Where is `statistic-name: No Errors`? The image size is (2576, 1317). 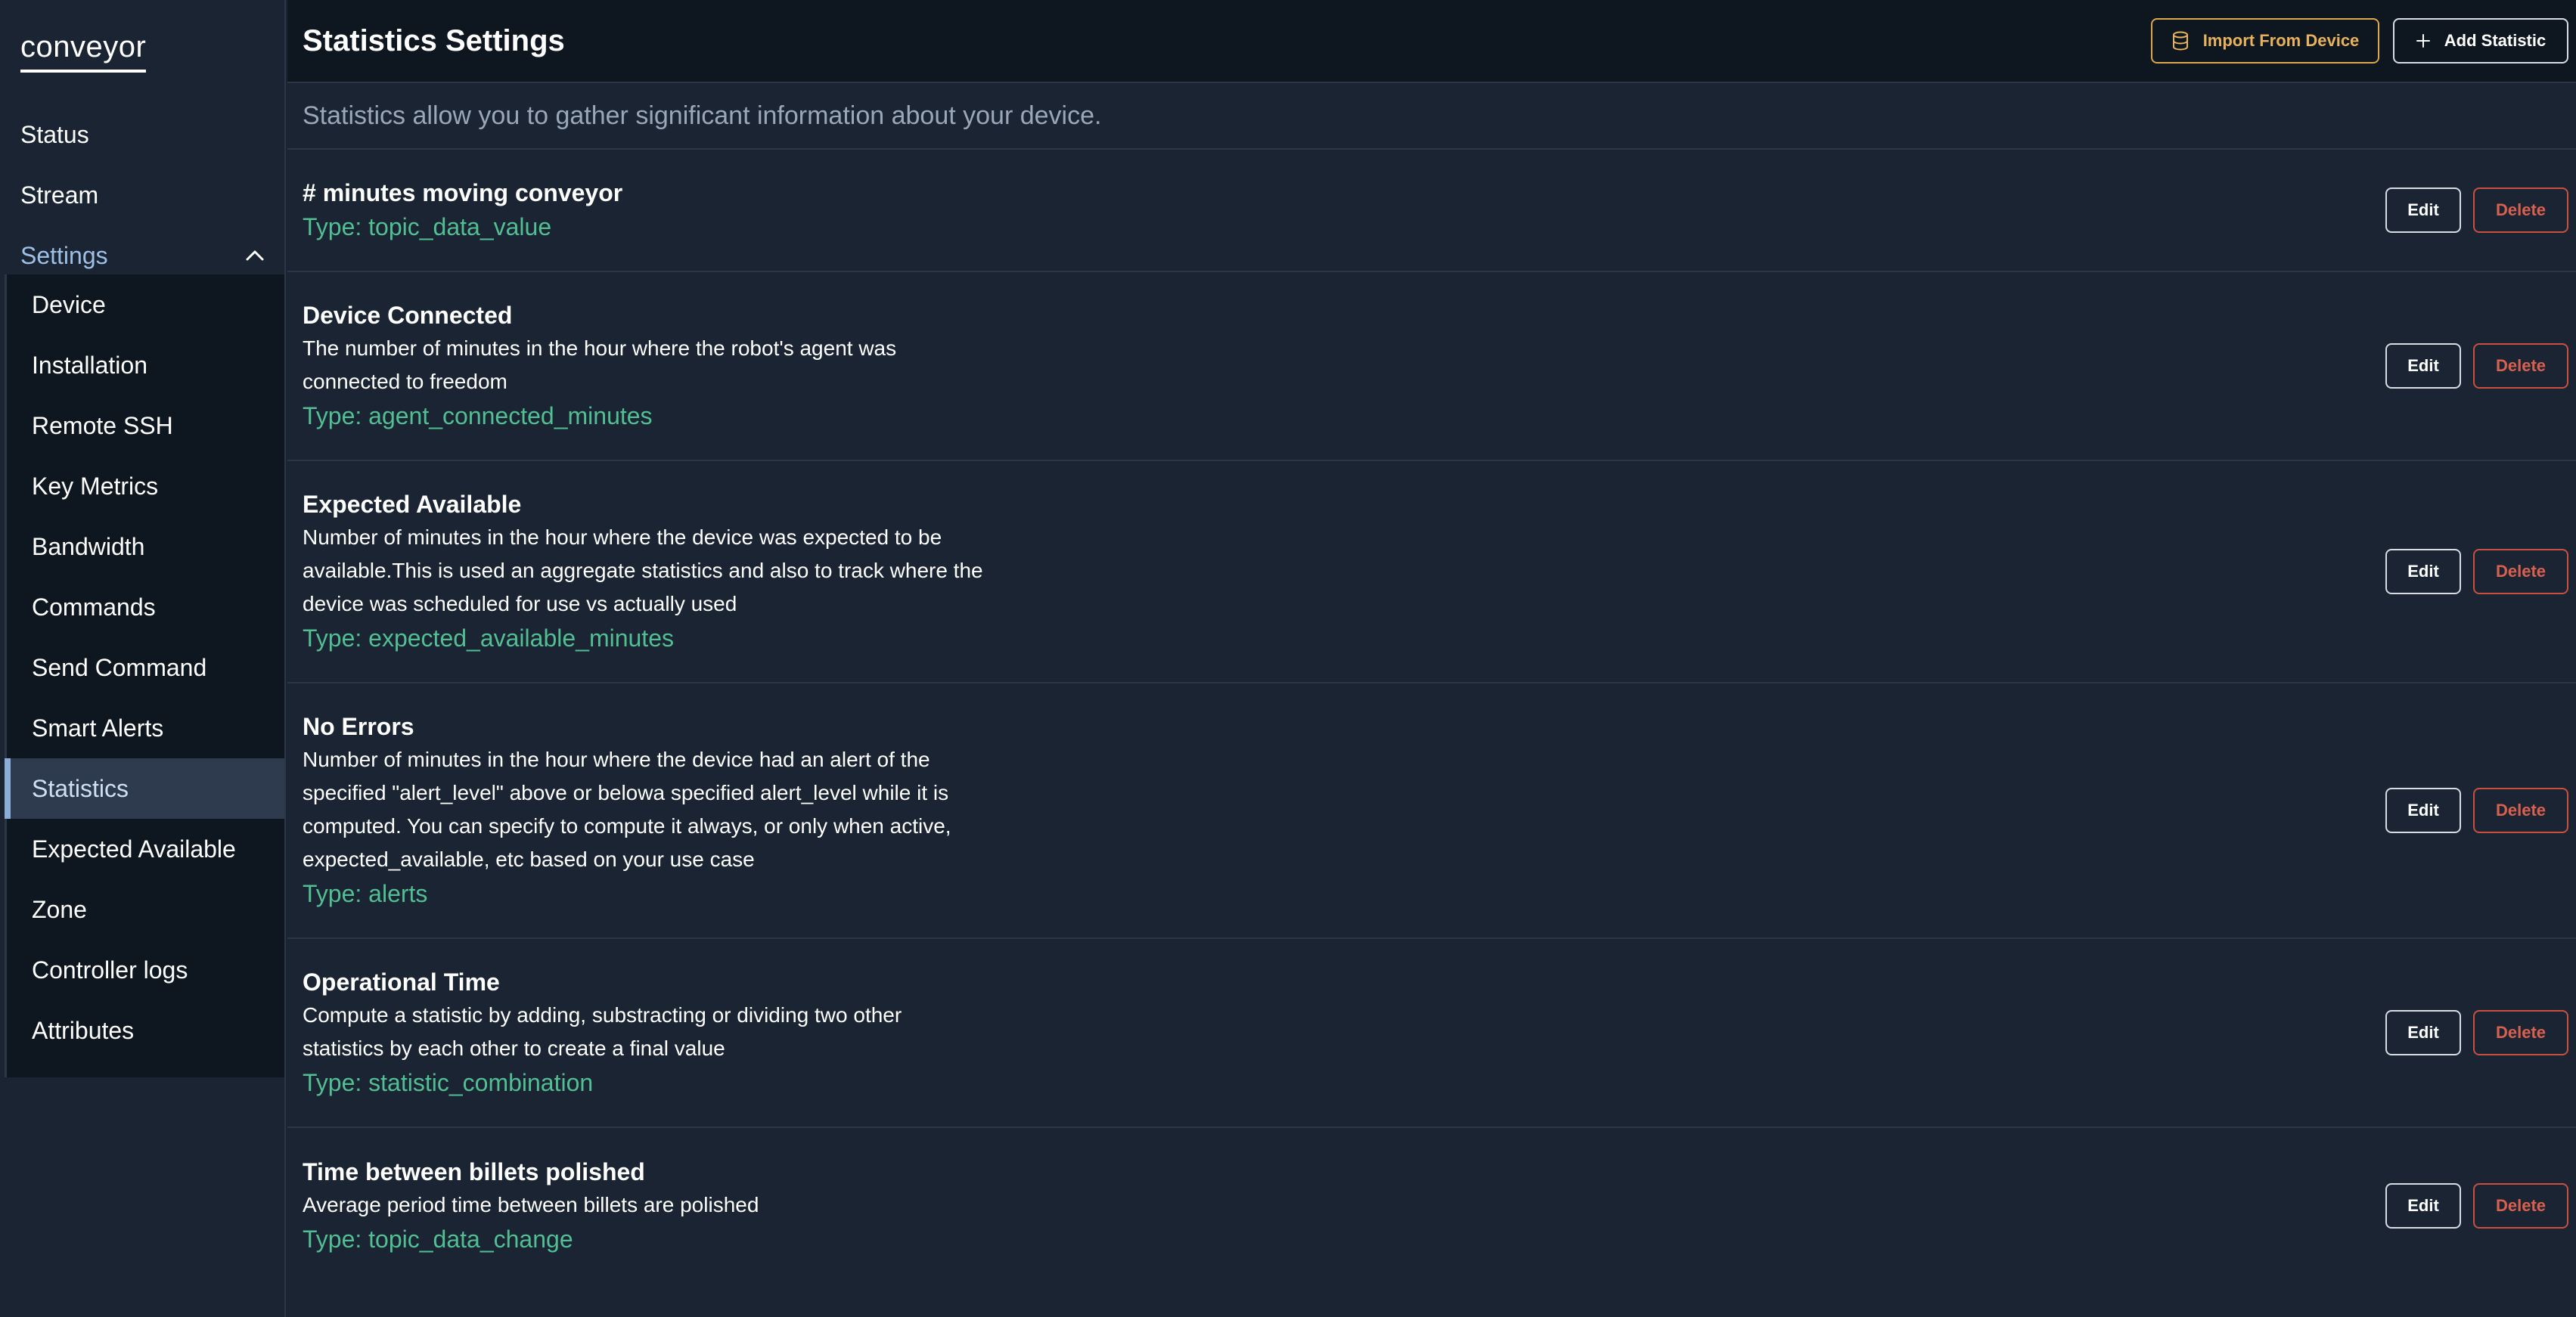 statistic-name: No Errors is located at coordinates (358, 727).